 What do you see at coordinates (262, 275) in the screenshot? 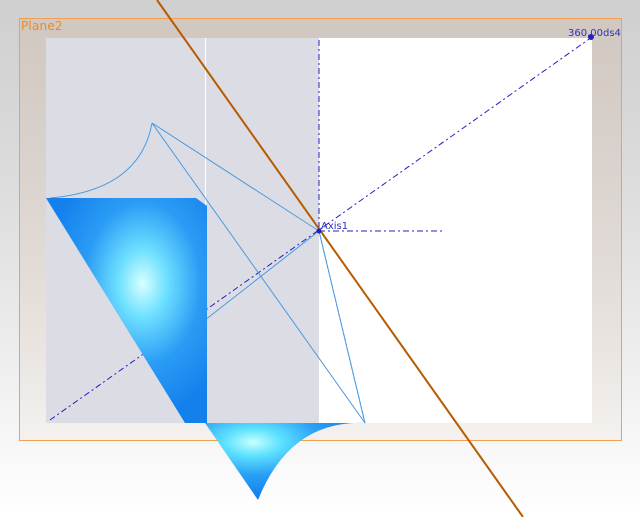
I see `sketch-line-lower` at bounding box center [262, 275].